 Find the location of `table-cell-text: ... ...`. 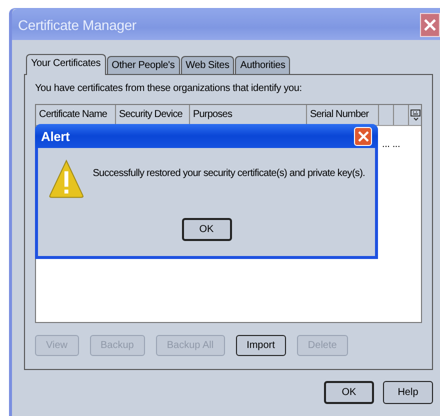

table-cell-text: ... ... is located at coordinates (391, 145).